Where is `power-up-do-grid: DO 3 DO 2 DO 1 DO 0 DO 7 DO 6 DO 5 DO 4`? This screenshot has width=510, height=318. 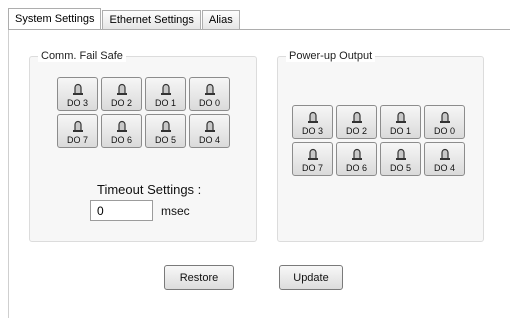 power-up-do-grid: DO 3 DO 2 DO 1 DO 0 DO 7 DO 6 DO 5 DO 4 is located at coordinates (378, 140).